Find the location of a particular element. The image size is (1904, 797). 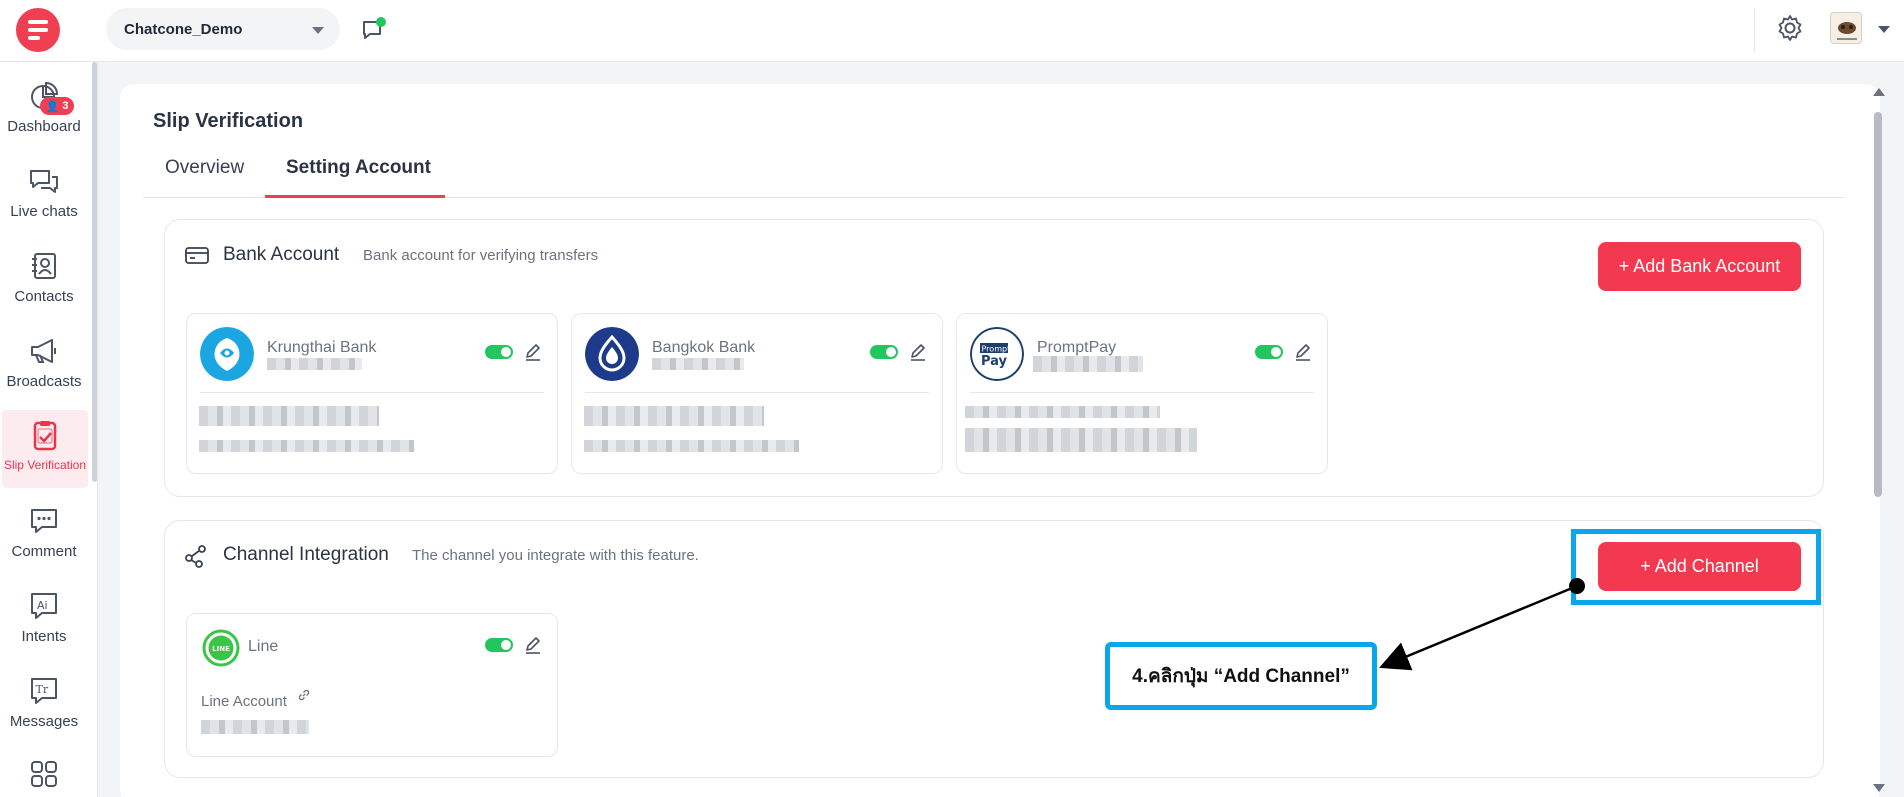

add-bank-account-button: + Add Bank Account is located at coordinates (1699, 266).